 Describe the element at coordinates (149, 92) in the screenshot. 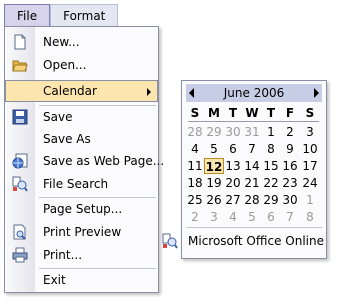

I see `submenu-arrow-icon` at that location.